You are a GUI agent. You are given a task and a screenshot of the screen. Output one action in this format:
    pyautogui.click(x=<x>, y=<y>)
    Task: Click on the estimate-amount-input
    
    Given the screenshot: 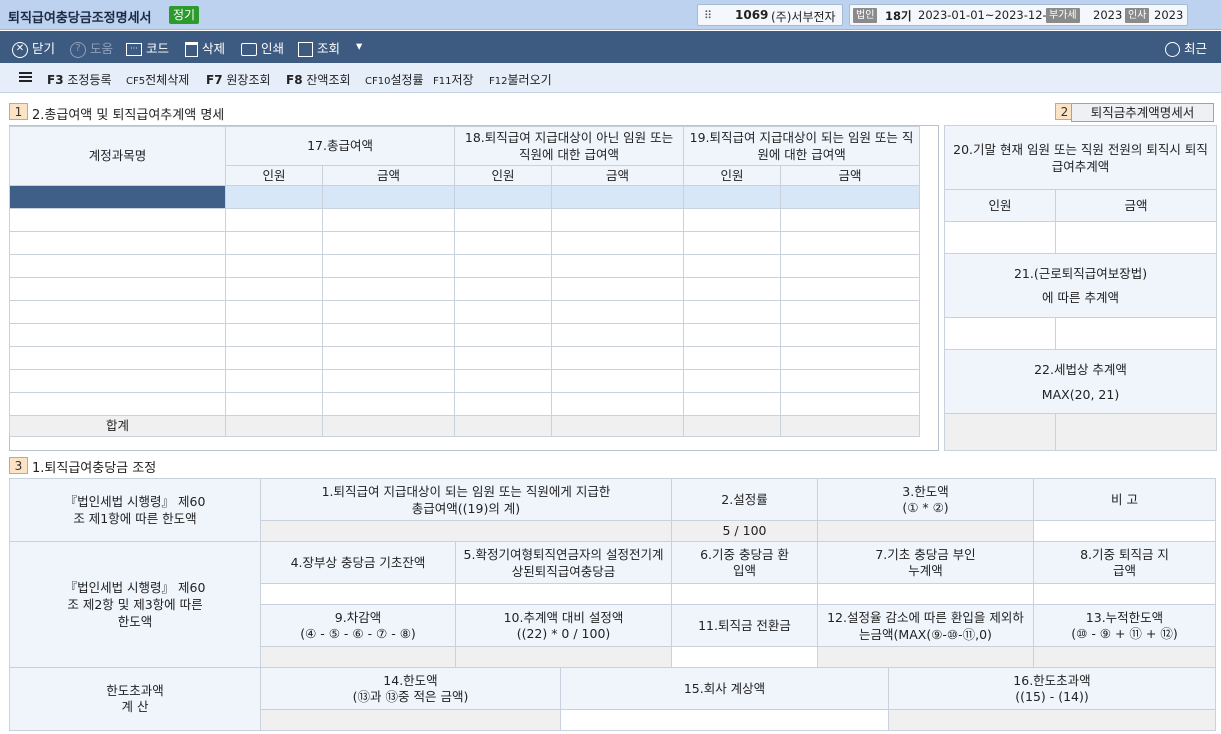 What is the action you would take?
    pyautogui.click(x=1136, y=237)
    